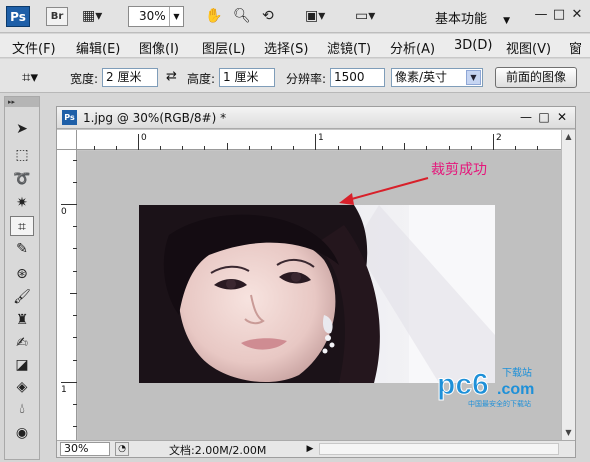  What do you see at coordinates (64, 212) in the screenshot?
I see `ruler-v-label-0: 0` at bounding box center [64, 212].